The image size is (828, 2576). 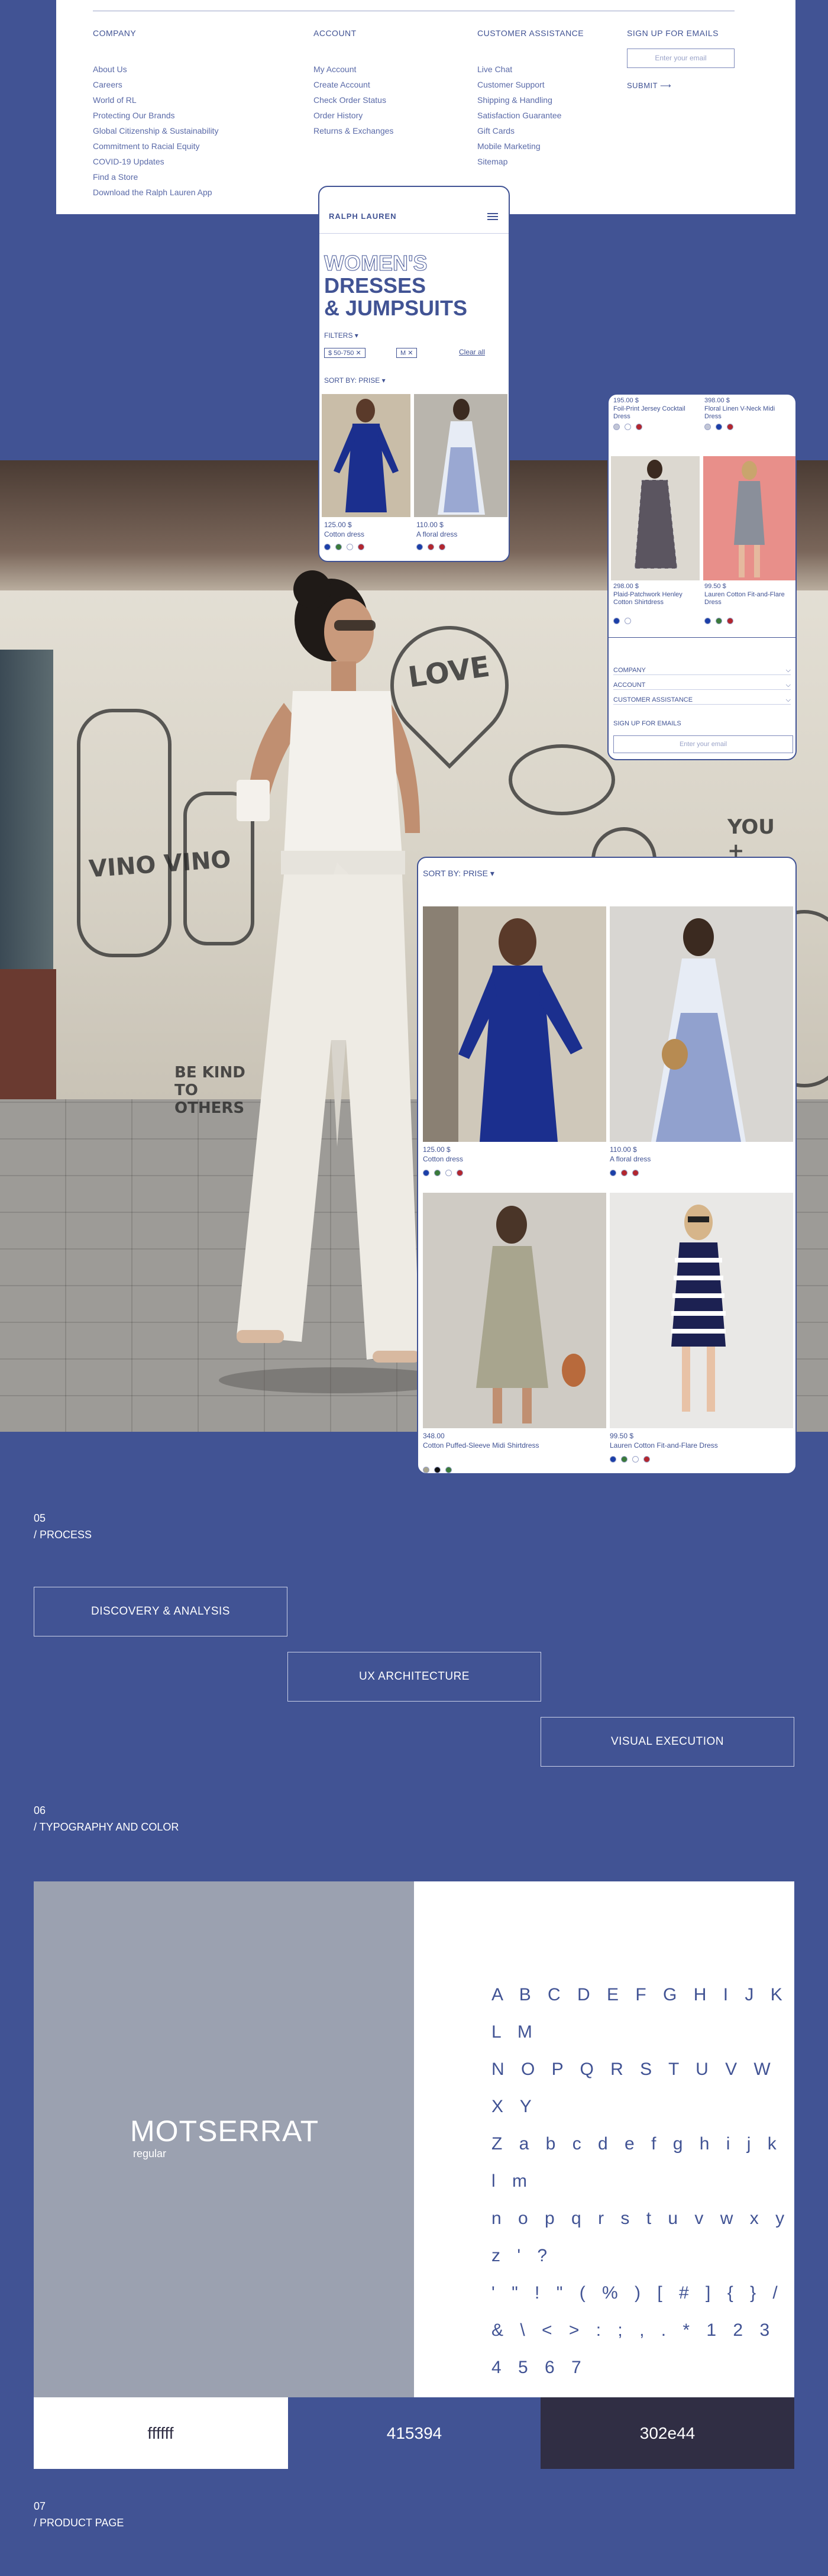 I want to click on accordion-company: COMPANY ⌵, so click(x=702, y=671).